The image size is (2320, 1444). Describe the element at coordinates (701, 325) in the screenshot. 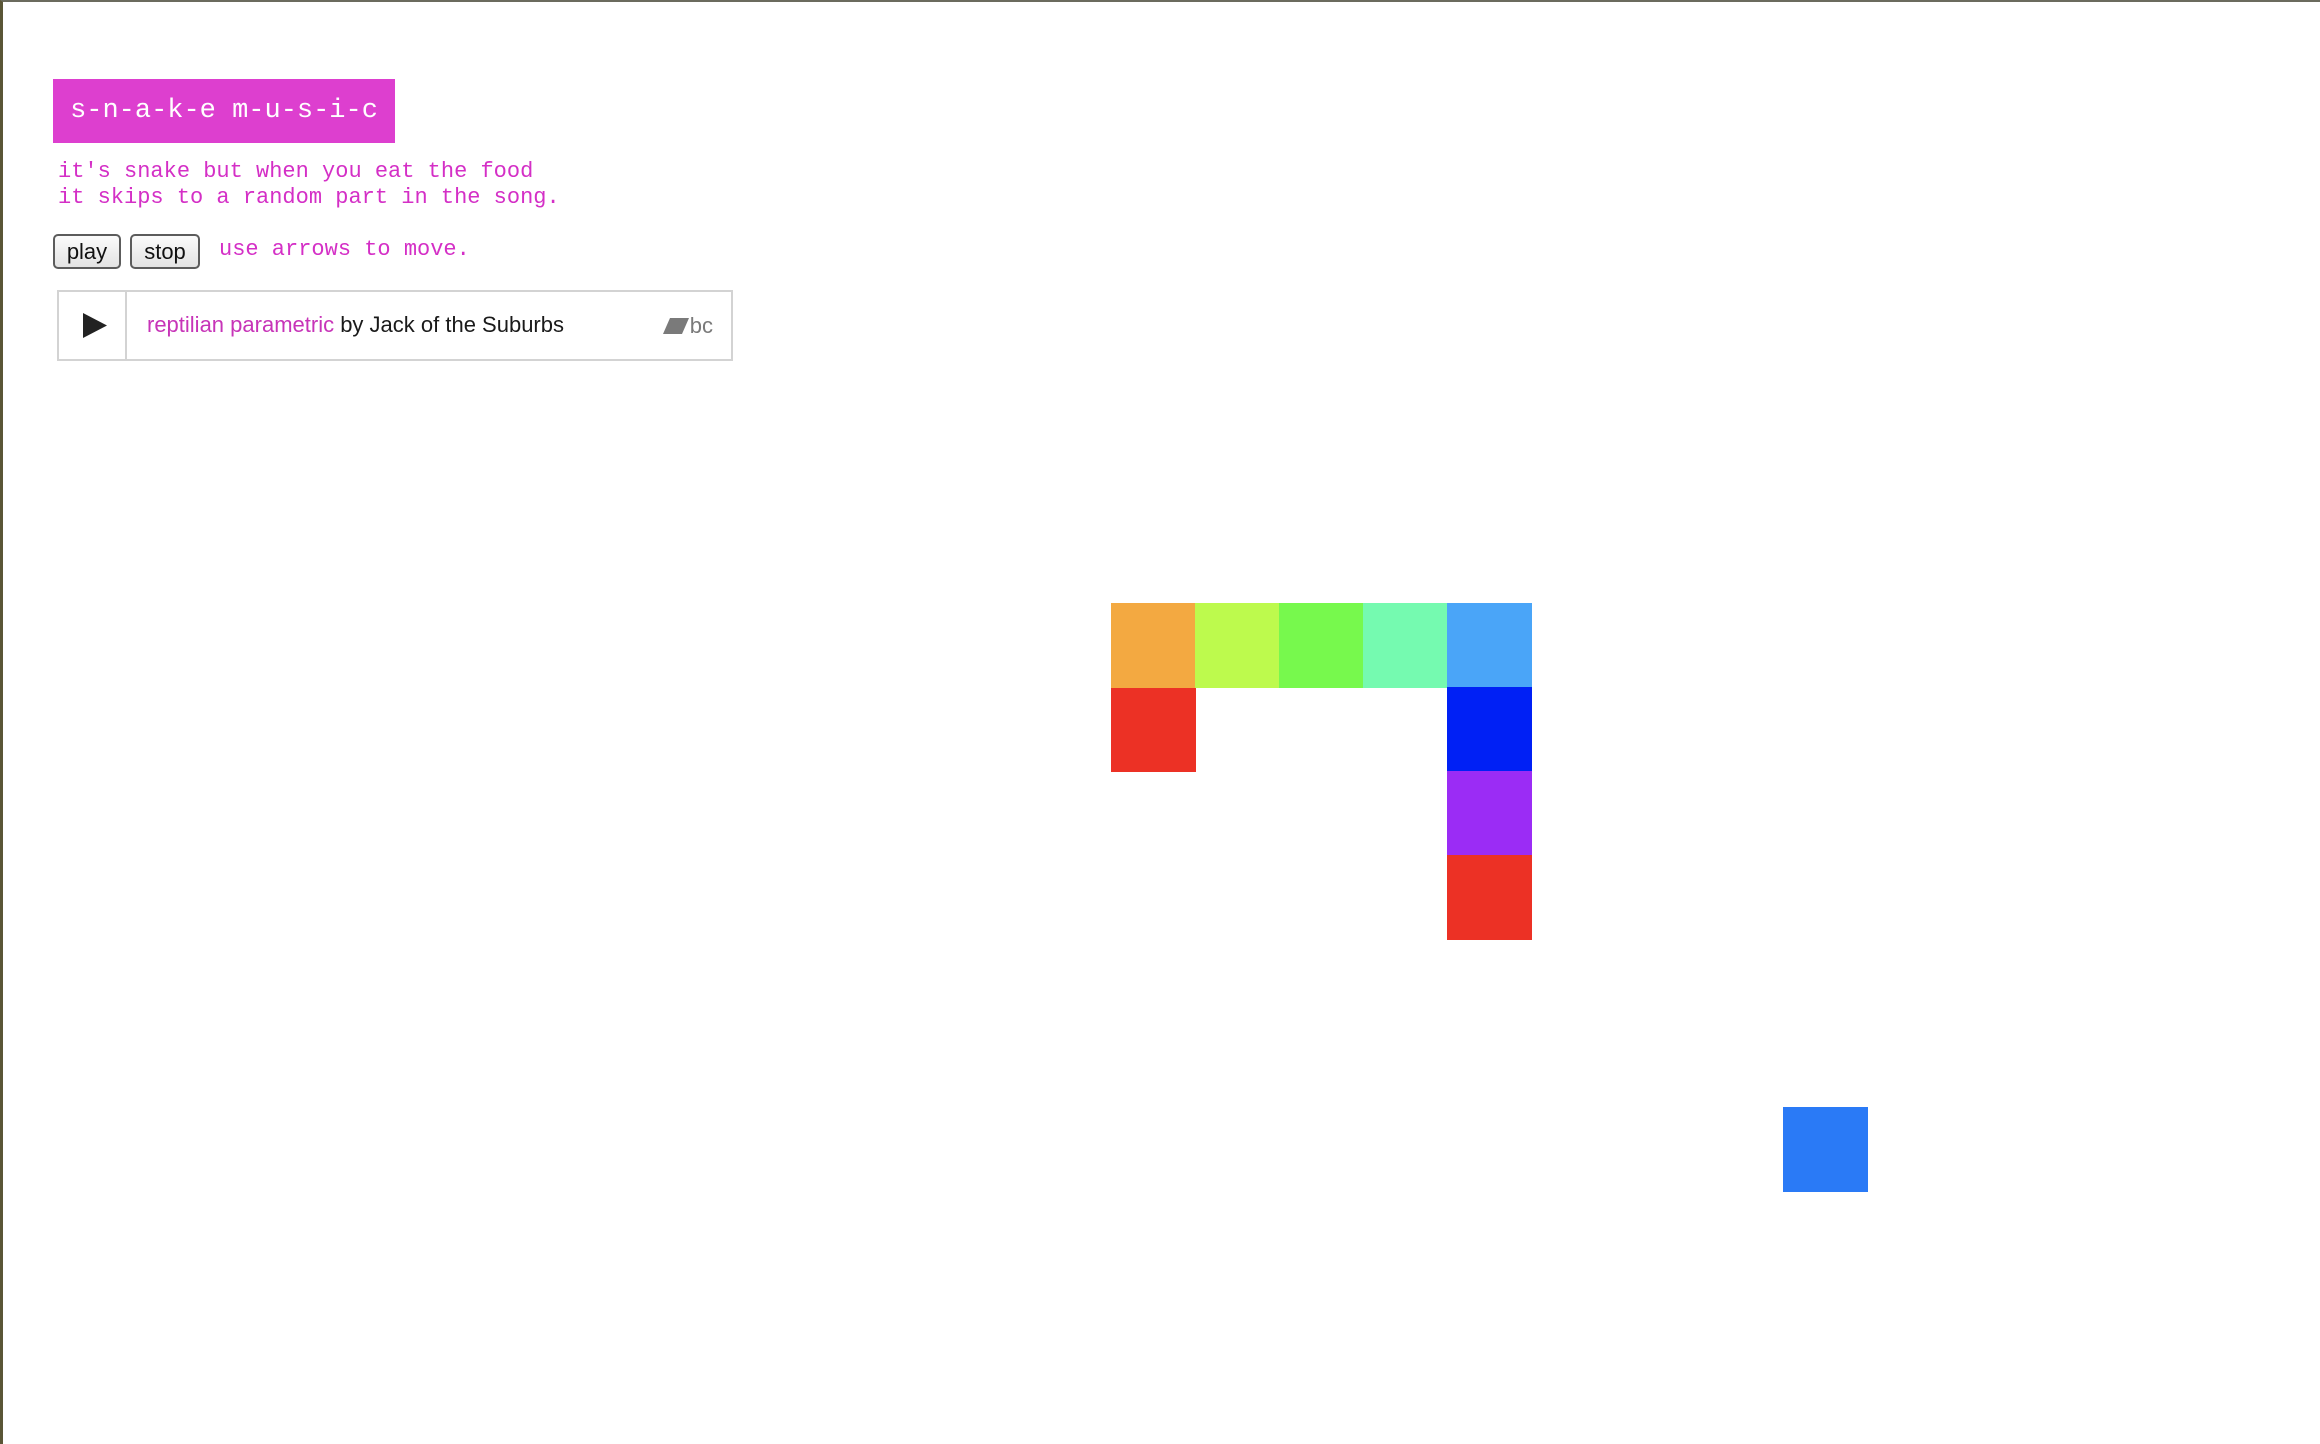

I see `bandcamp-logo-text: bc` at that location.